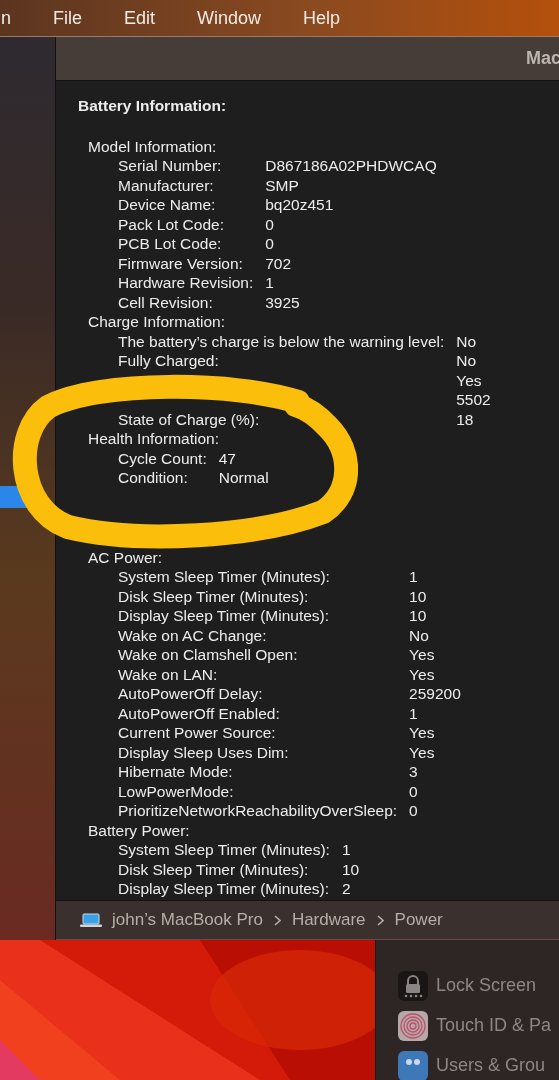  What do you see at coordinates (283, 302) in the screenshot?
I see `property-value: 3925` at bounding box center [283, 302].